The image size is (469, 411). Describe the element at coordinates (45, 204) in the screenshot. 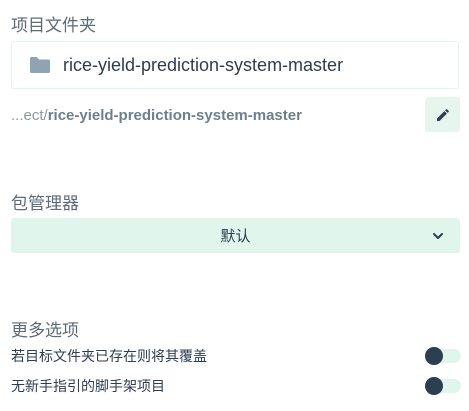

I see `package-manager-label: 包管理器` at that location.